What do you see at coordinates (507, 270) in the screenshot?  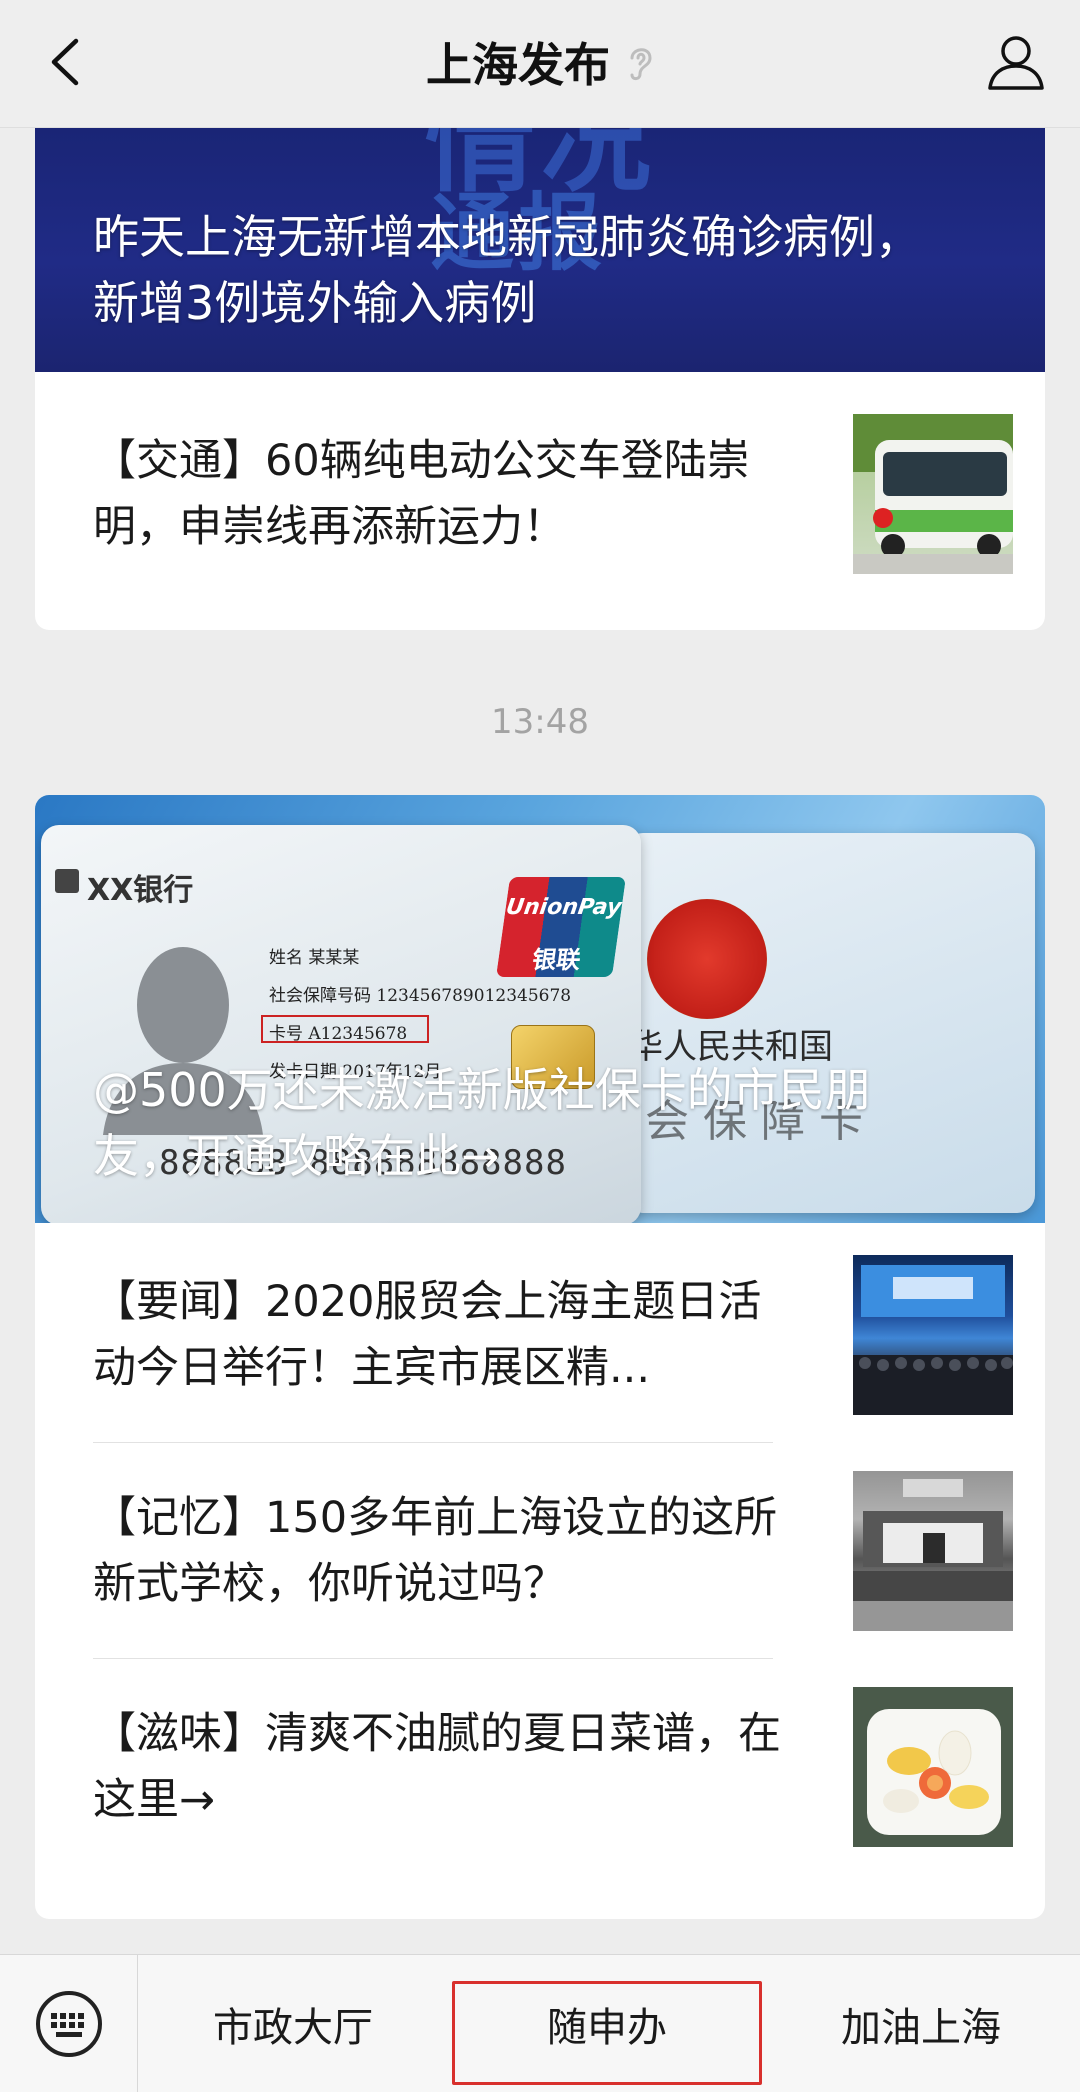 I see `headline-title: 昨天上海无新增本地新冠肺炎确诊病例，新增3例境外输入病例` at bounding box center [507, 270].